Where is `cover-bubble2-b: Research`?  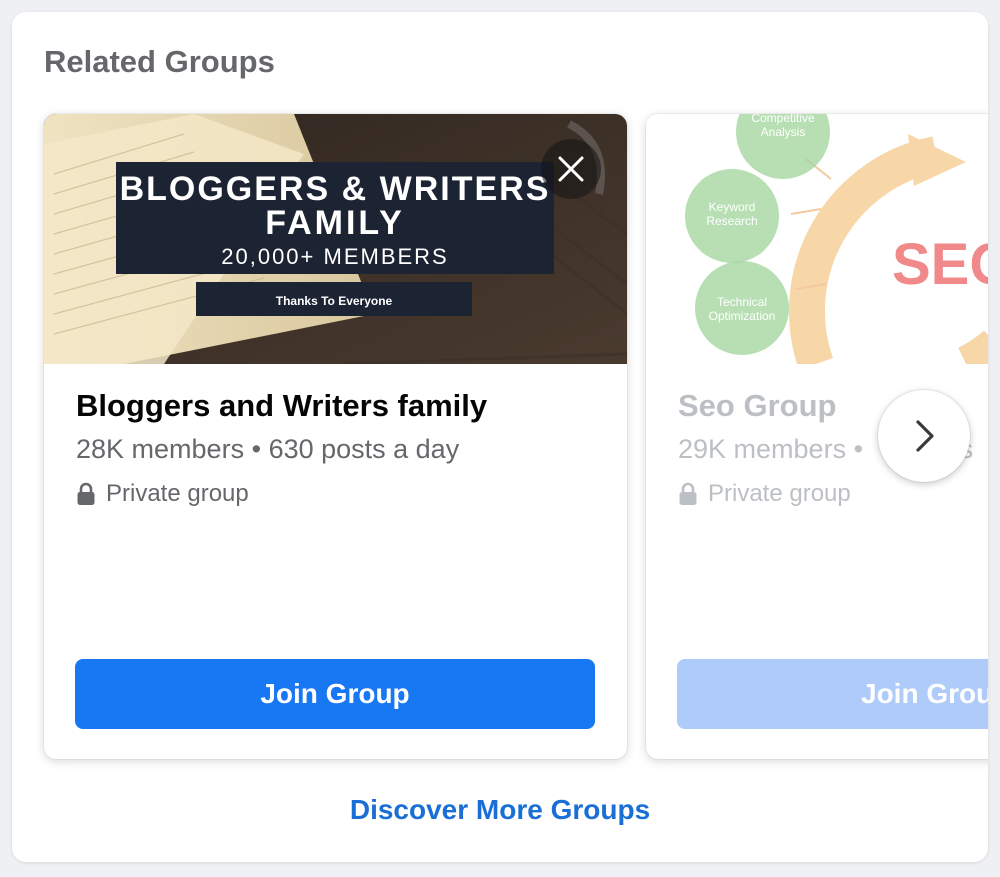 cover-bubble2-b: Research is located at coordinates (731, 221).